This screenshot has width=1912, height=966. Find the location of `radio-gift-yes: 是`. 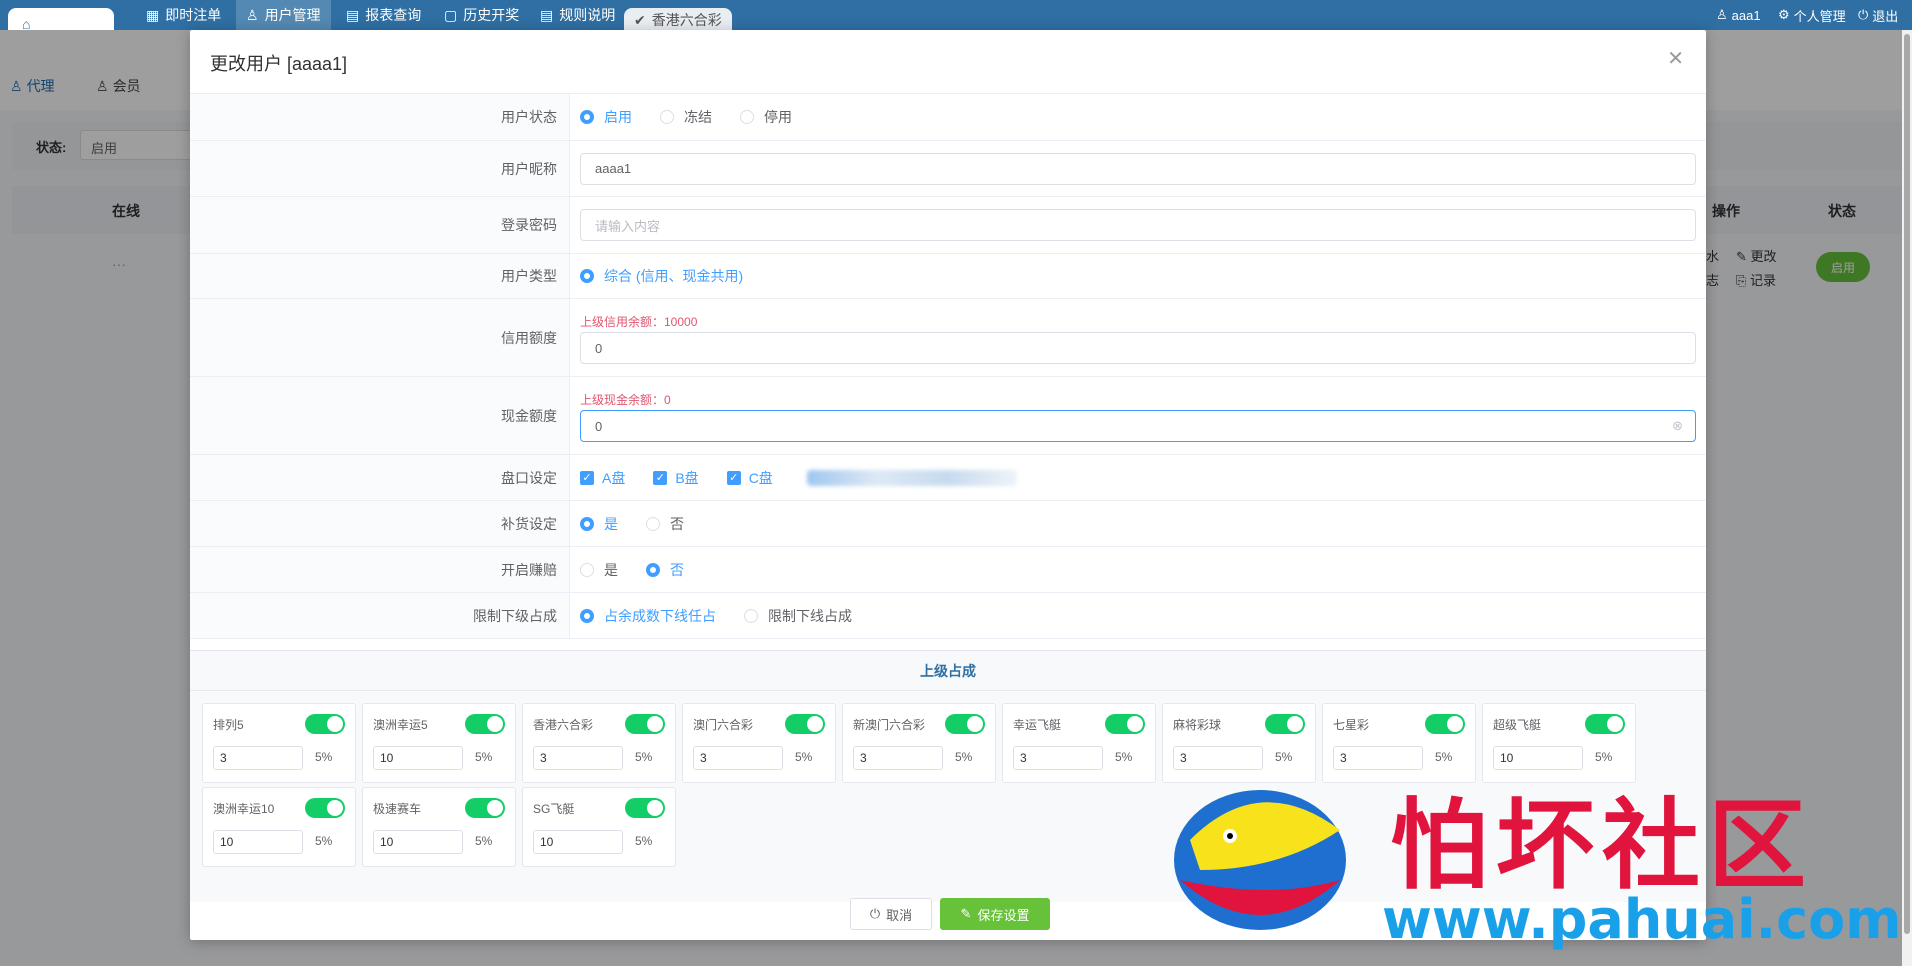

radio-gift-yes: 是 is located at coordinates (599, 570).